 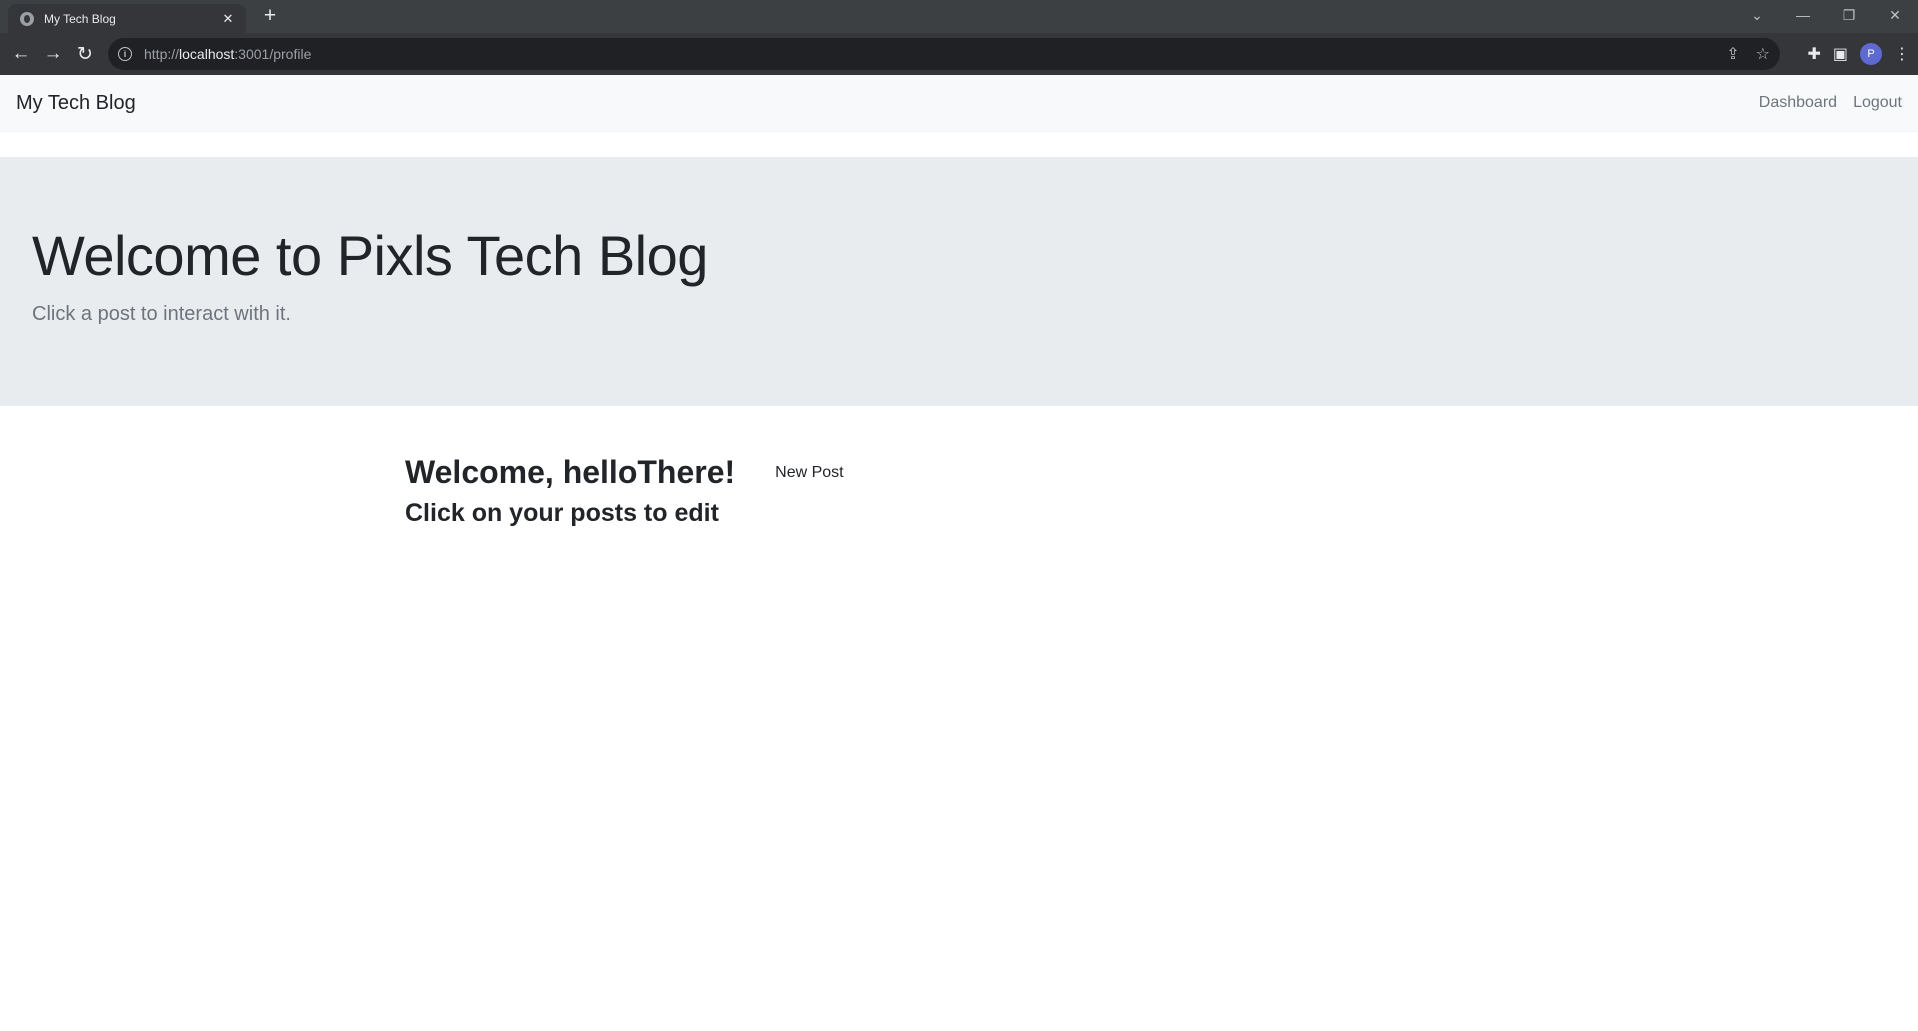 I want to click on omnibox-actions: ⇪ ☆, so click(x=1748, y=54).